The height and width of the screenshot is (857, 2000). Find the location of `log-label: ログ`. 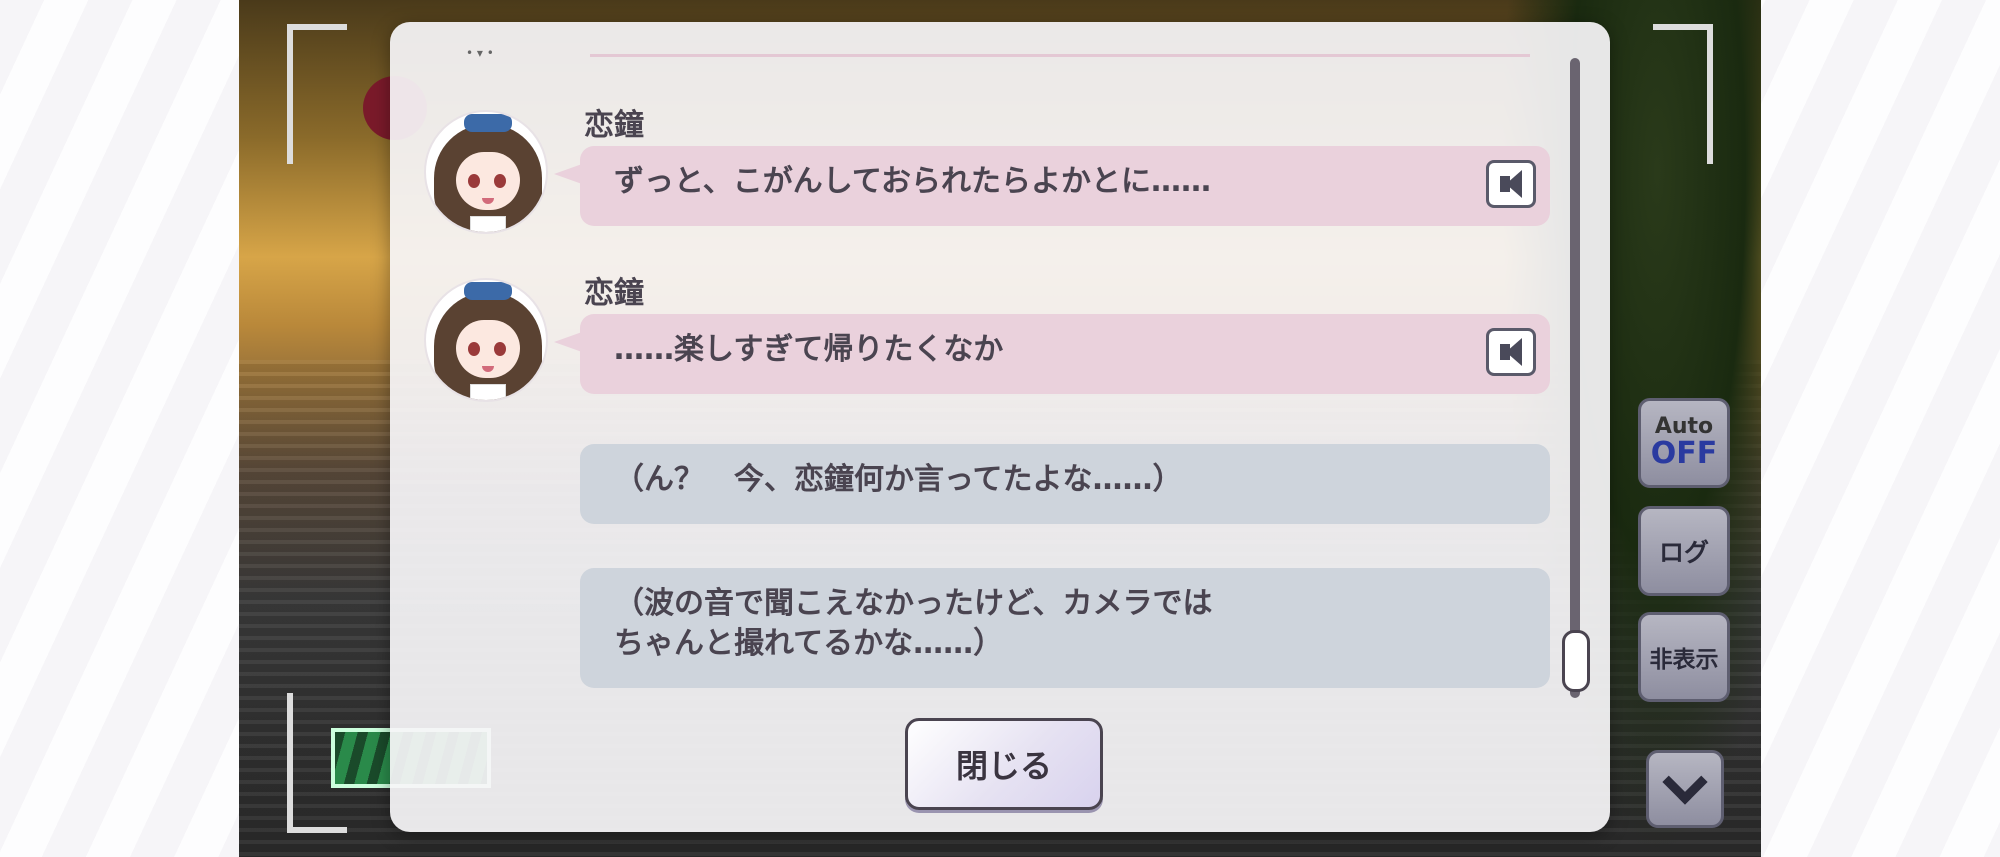

log-label: ログ is located at coordinates (1683, 552).